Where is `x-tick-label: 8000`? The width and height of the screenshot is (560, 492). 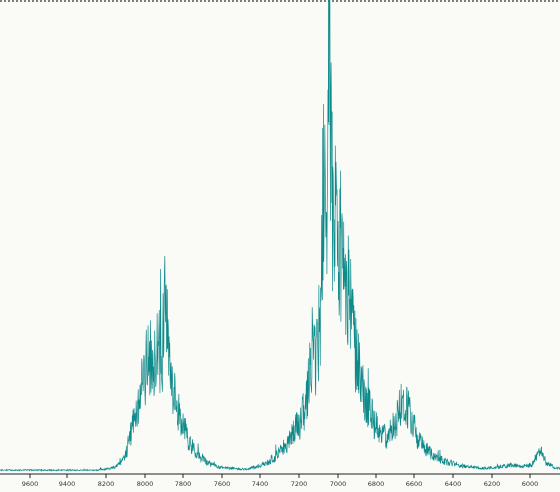
x-tick-label: 8000 is located at coordinates (145, 484).